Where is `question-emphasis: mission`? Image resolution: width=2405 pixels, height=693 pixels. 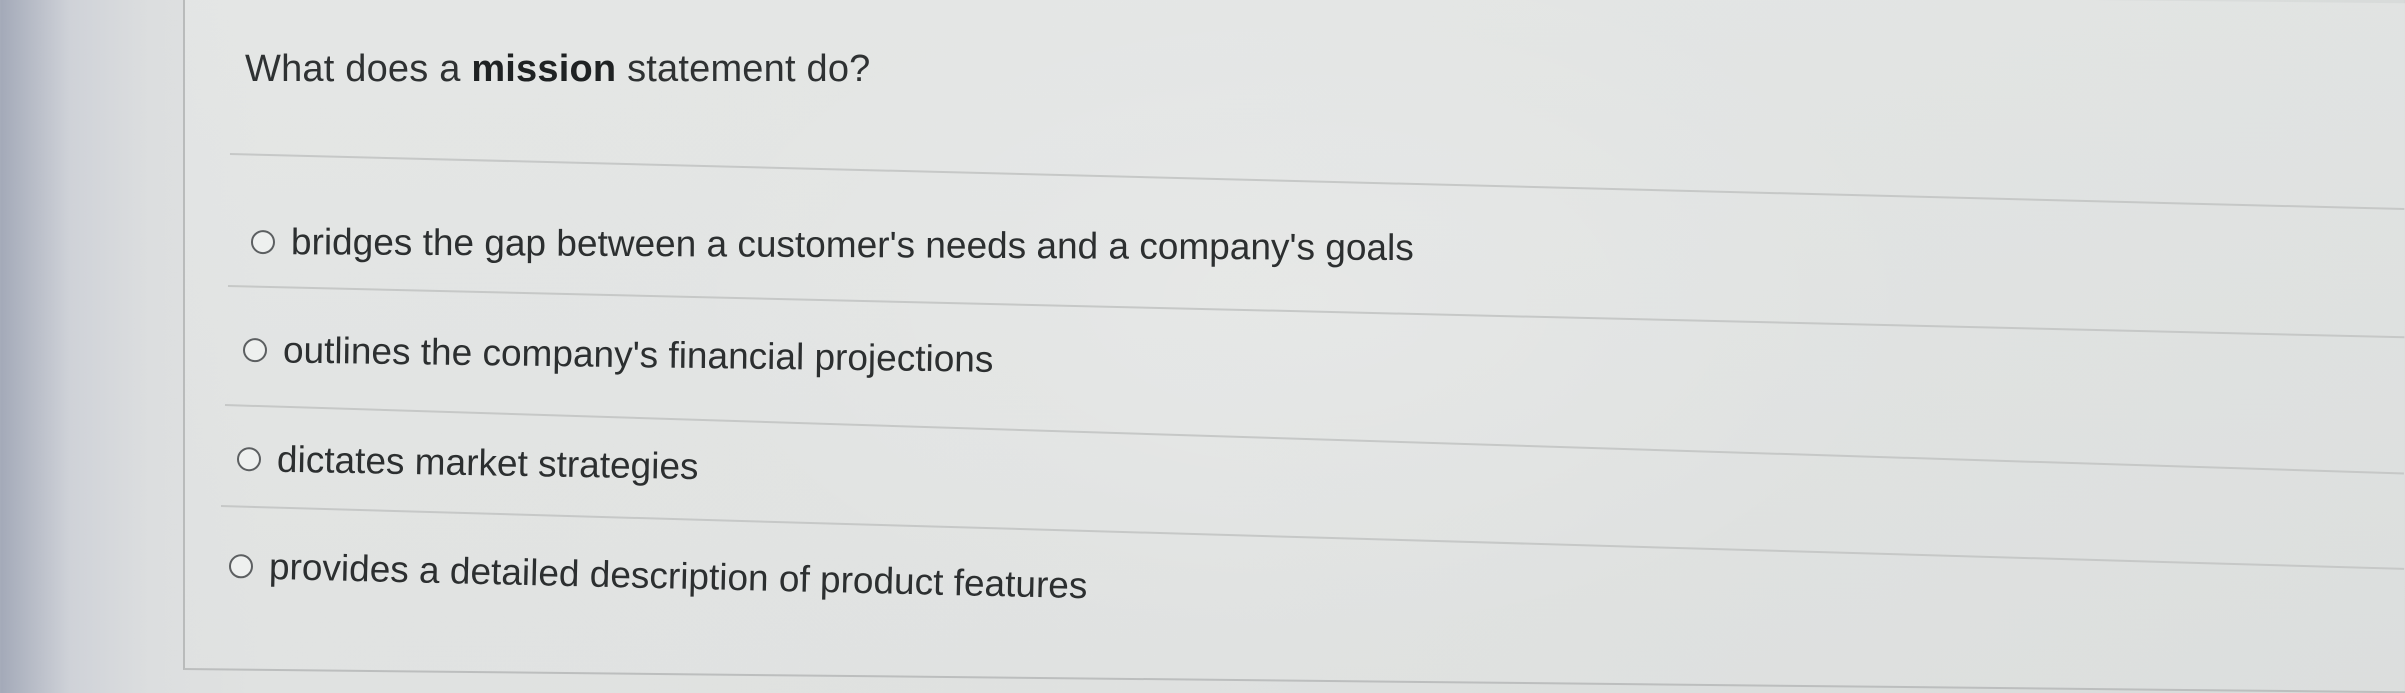 question-emphasis: mission is located at coordinates (544, 69).